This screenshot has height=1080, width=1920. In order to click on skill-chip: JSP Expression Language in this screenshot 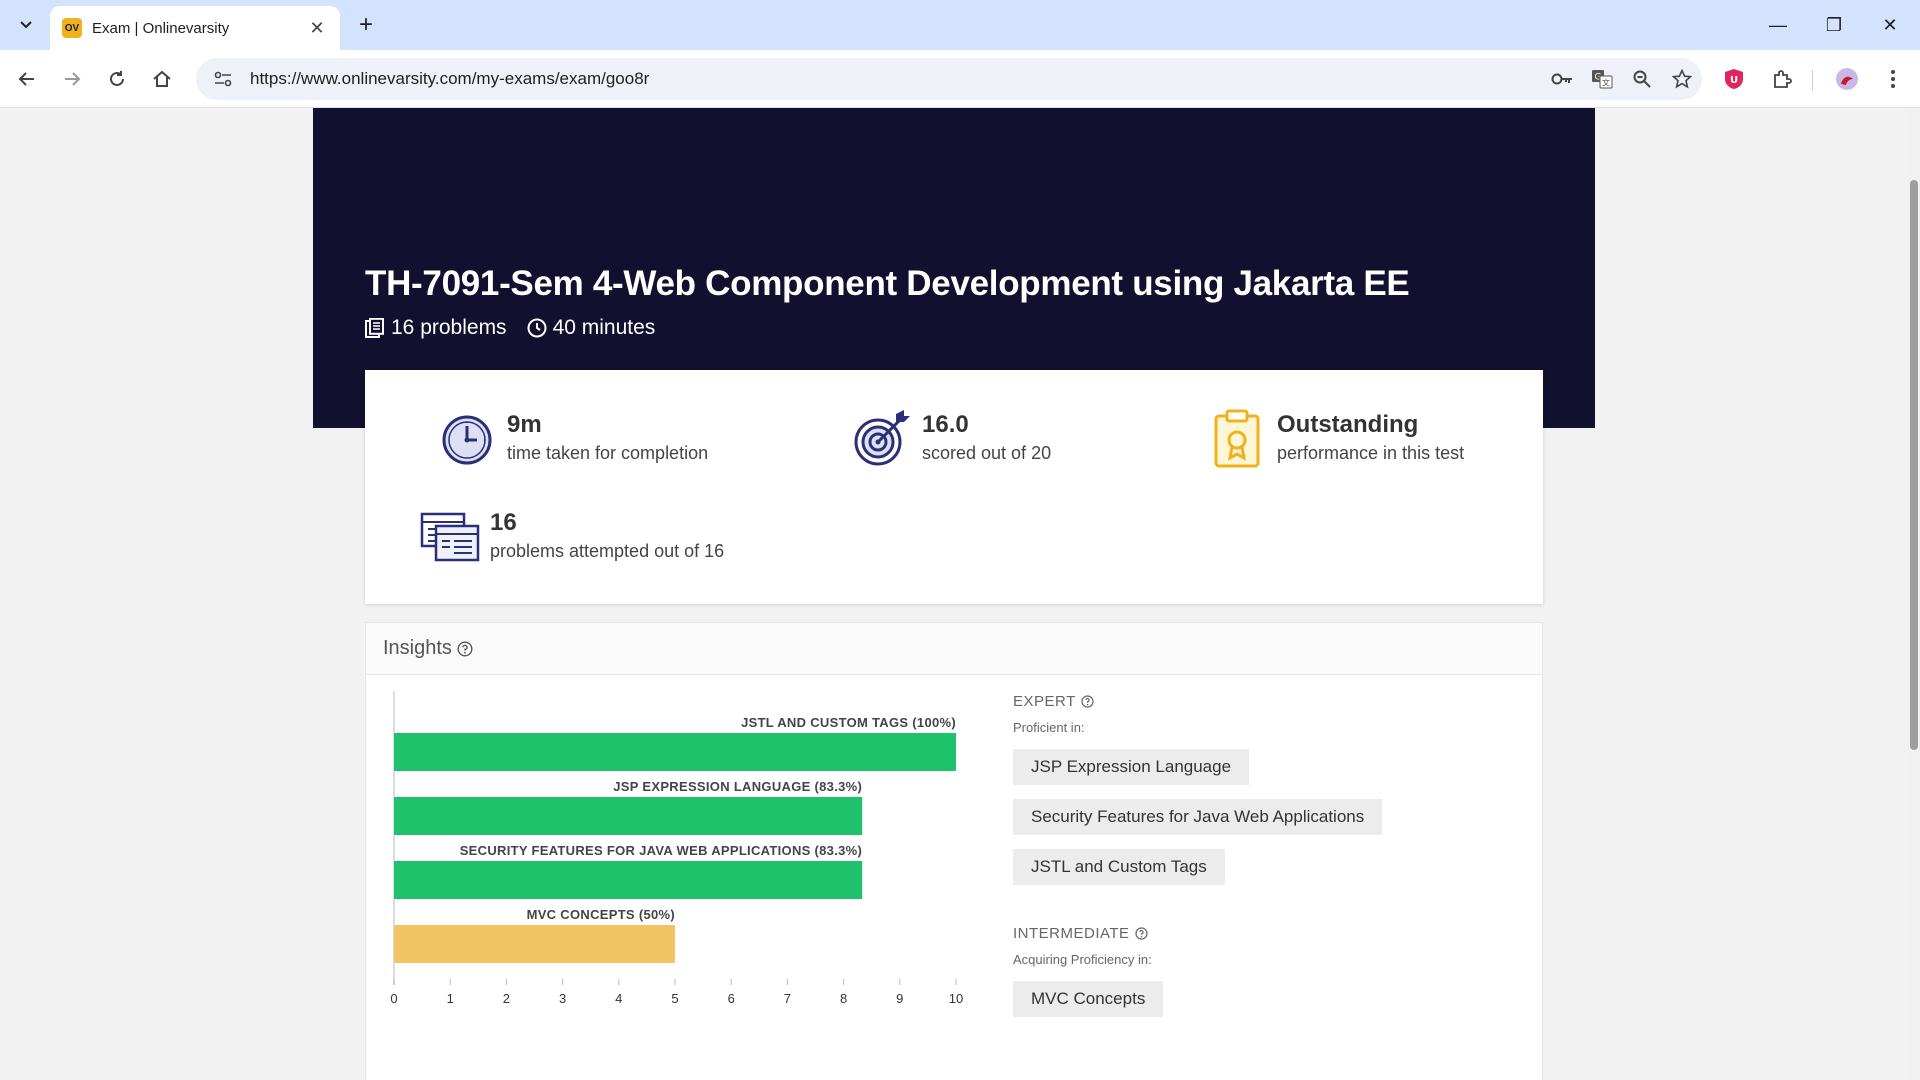, I will do `click(1131, 767)`.